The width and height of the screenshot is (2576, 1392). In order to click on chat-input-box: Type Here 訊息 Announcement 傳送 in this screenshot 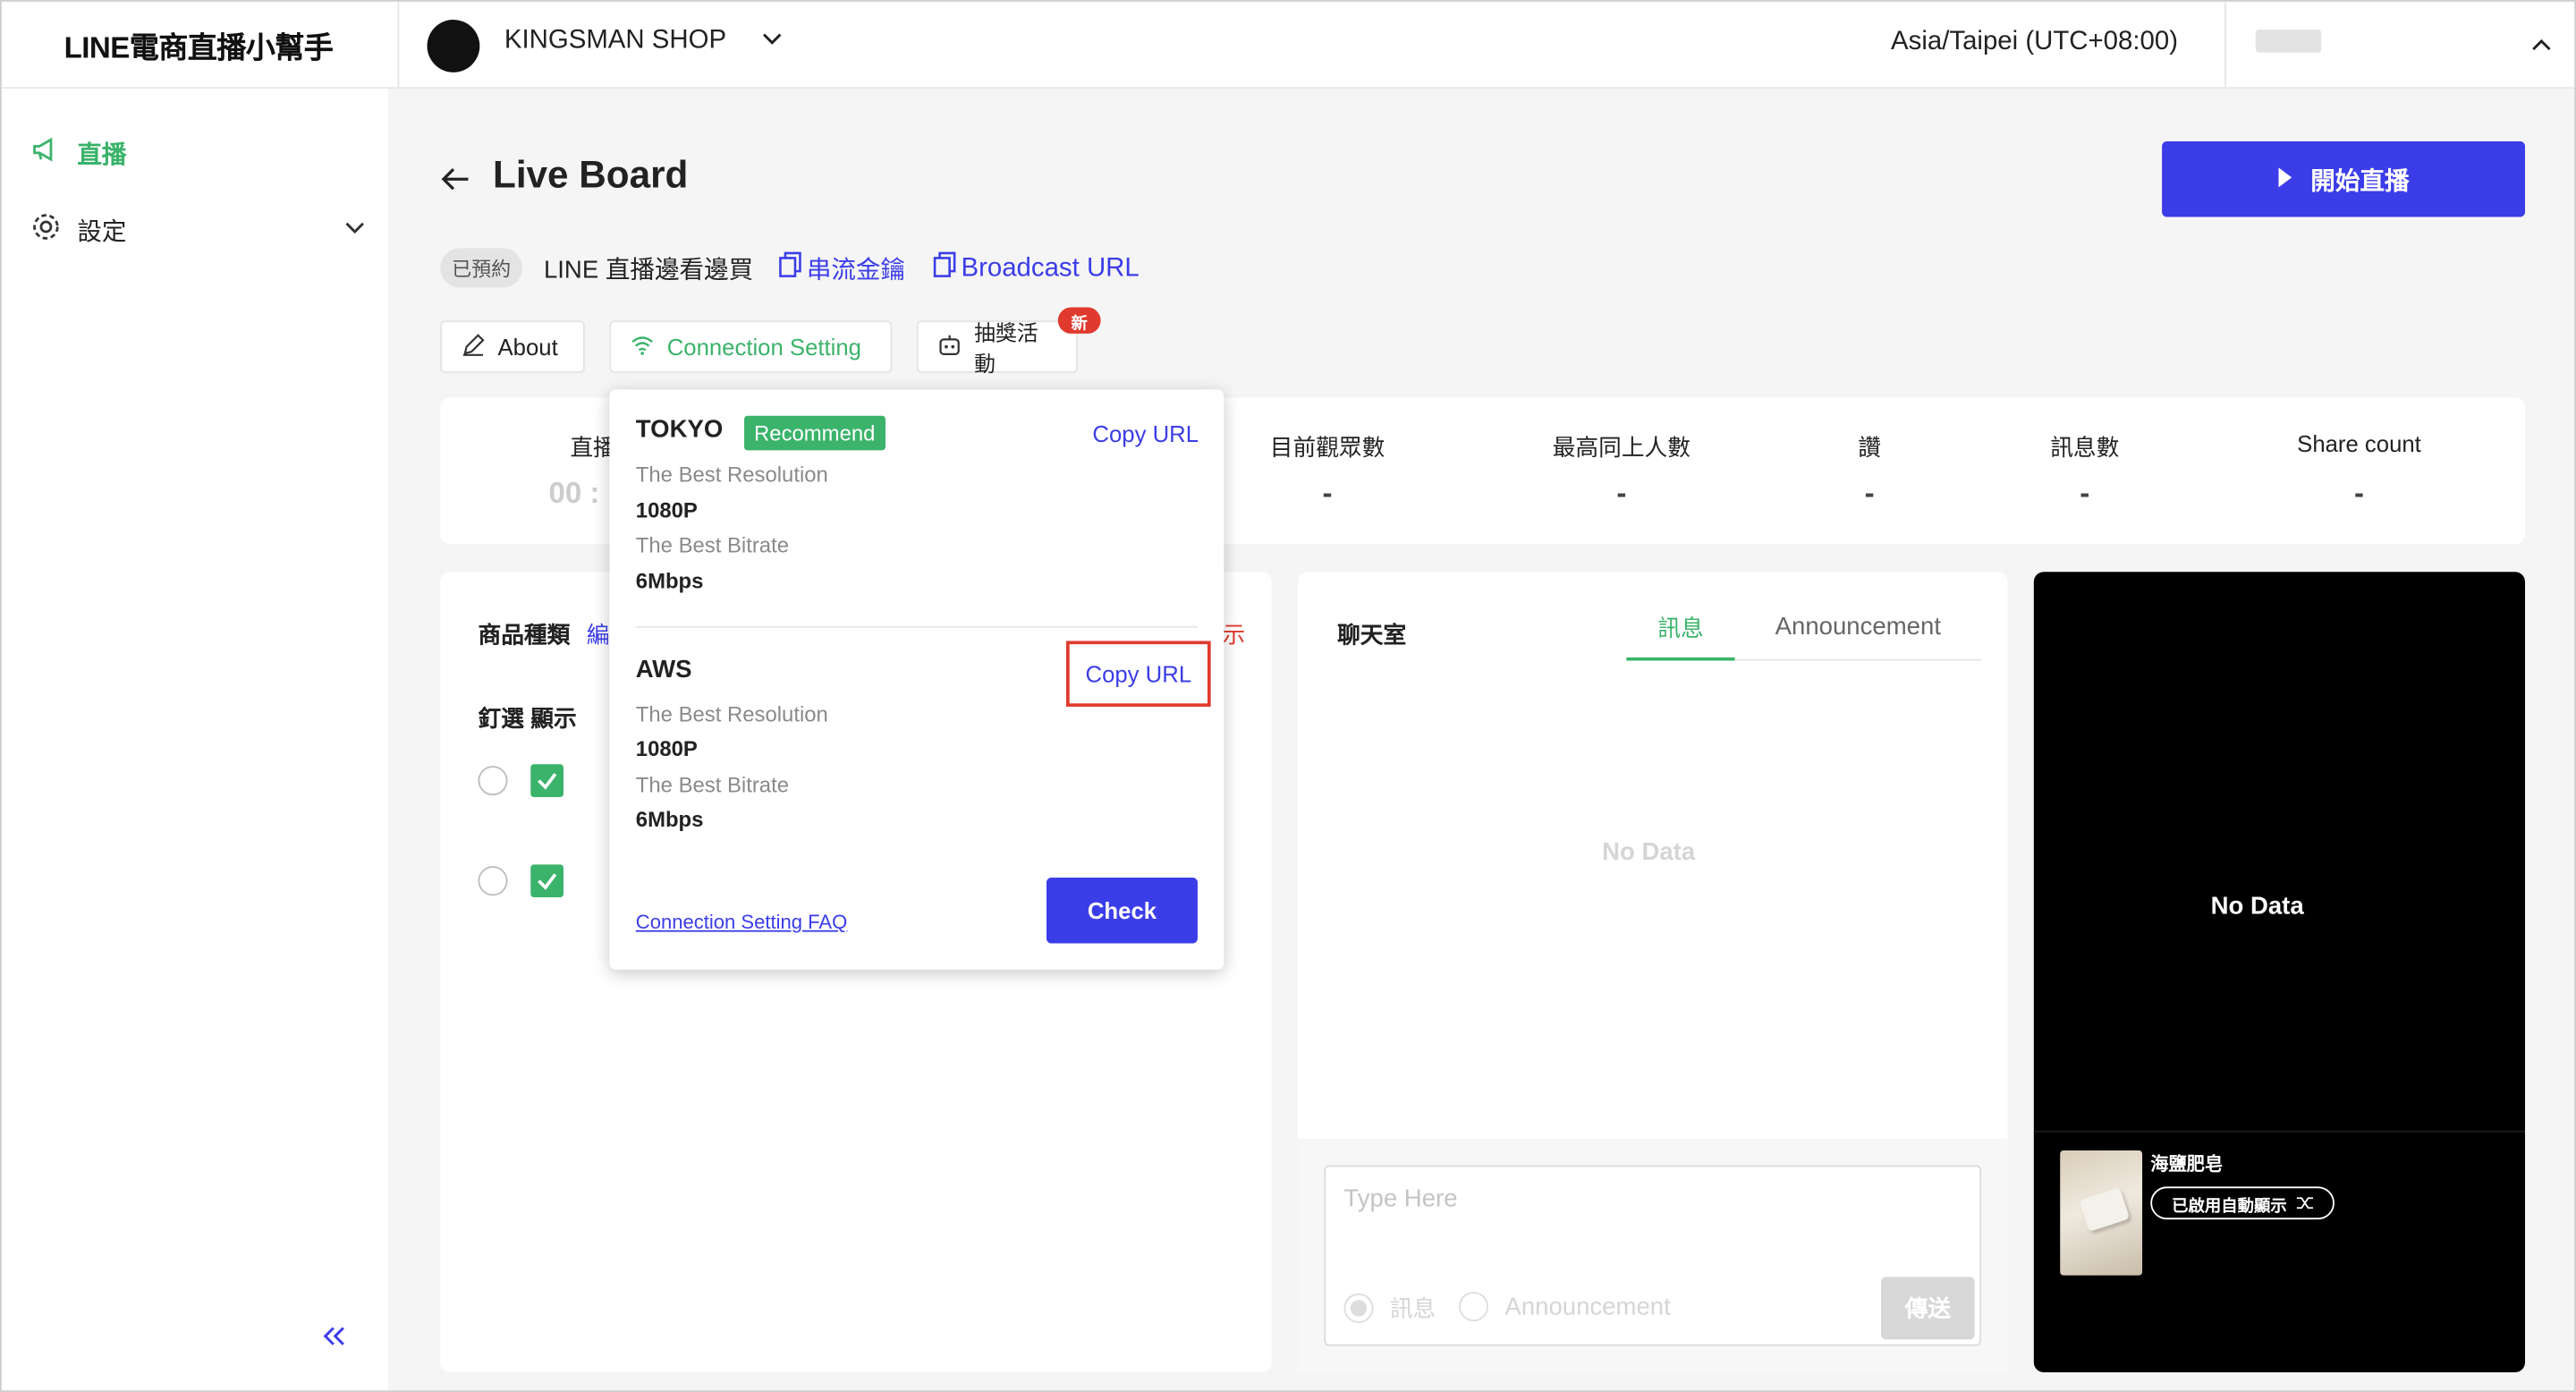, I will do `click(1653, 1255)`.